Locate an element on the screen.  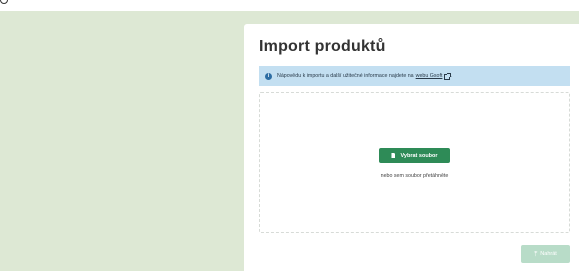
file-icon is located at coordinates (393, 155).